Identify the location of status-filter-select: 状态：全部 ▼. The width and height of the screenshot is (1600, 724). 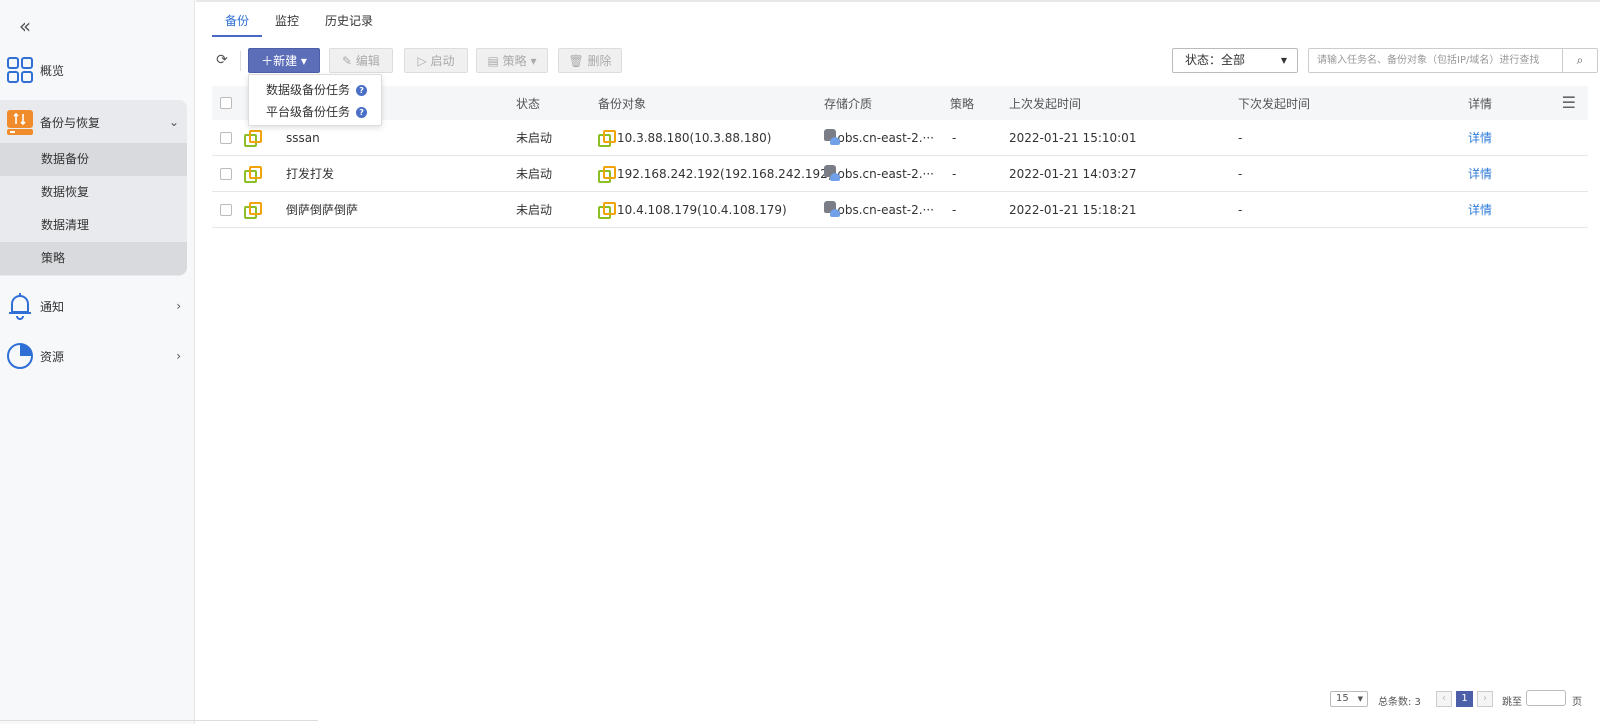
(1235, 60).